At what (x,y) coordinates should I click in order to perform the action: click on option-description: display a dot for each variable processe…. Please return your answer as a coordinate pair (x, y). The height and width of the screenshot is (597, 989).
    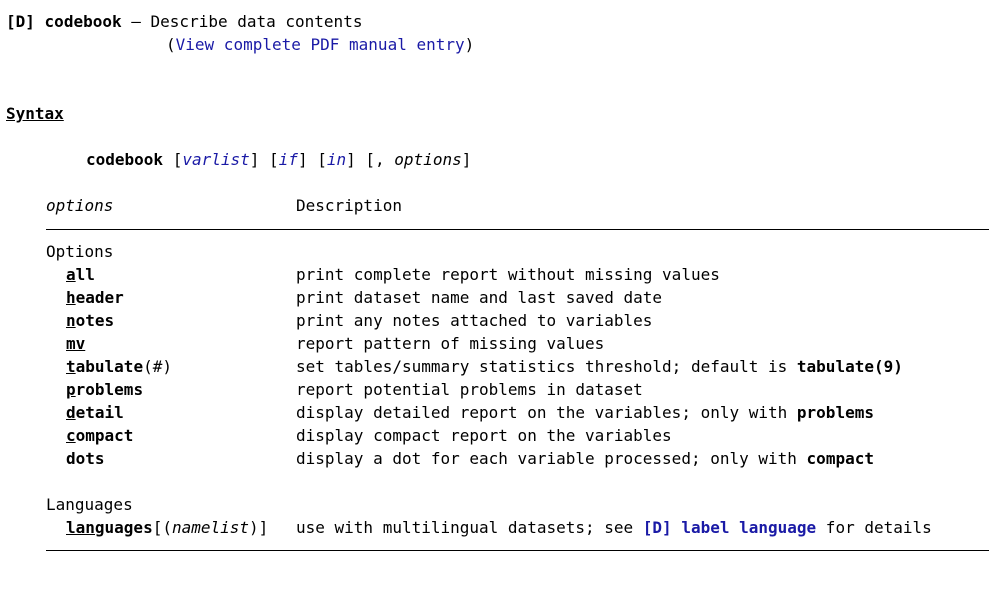
    Looking at the image, I should click on (585, 458).